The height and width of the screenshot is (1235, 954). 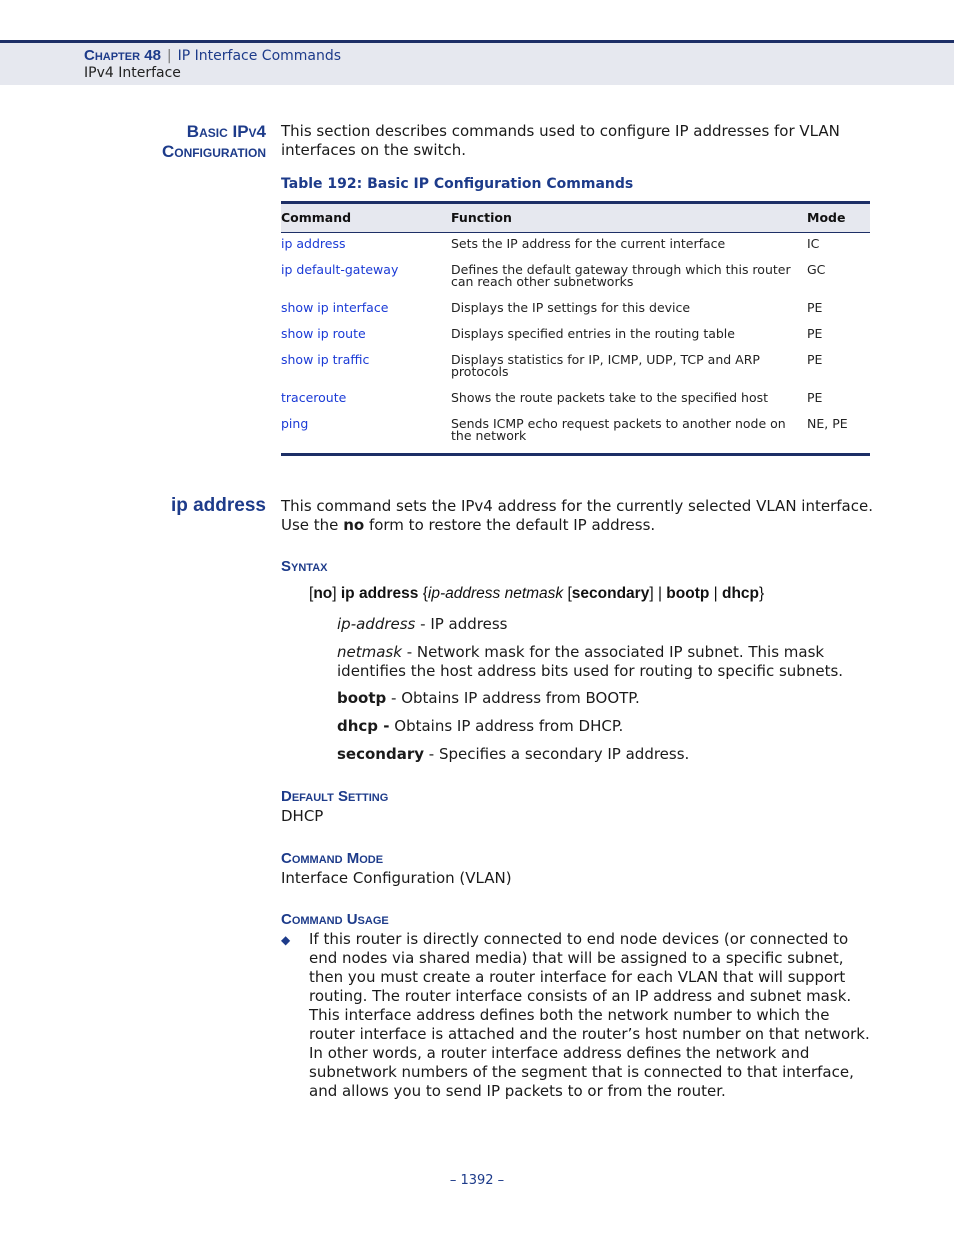 What do you see at coordinates (396, 878) in the screenshot?
I see `command-mode-value: Interface Configuration (VLAN)` at bounding box center [396, 878].